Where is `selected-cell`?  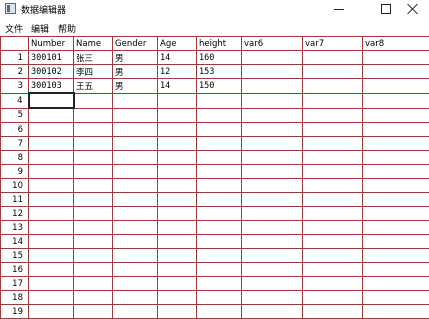
selected-cell is located at coordinates (51, 100).